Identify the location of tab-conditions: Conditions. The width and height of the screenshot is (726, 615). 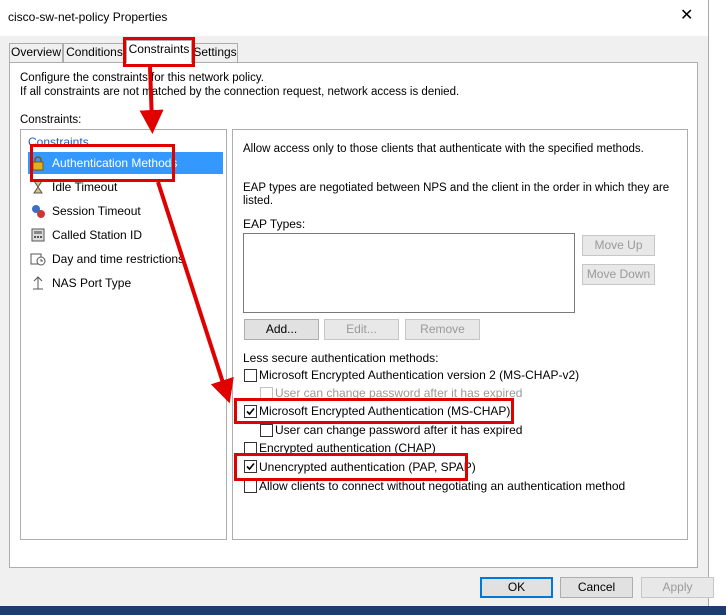
(94, 52).